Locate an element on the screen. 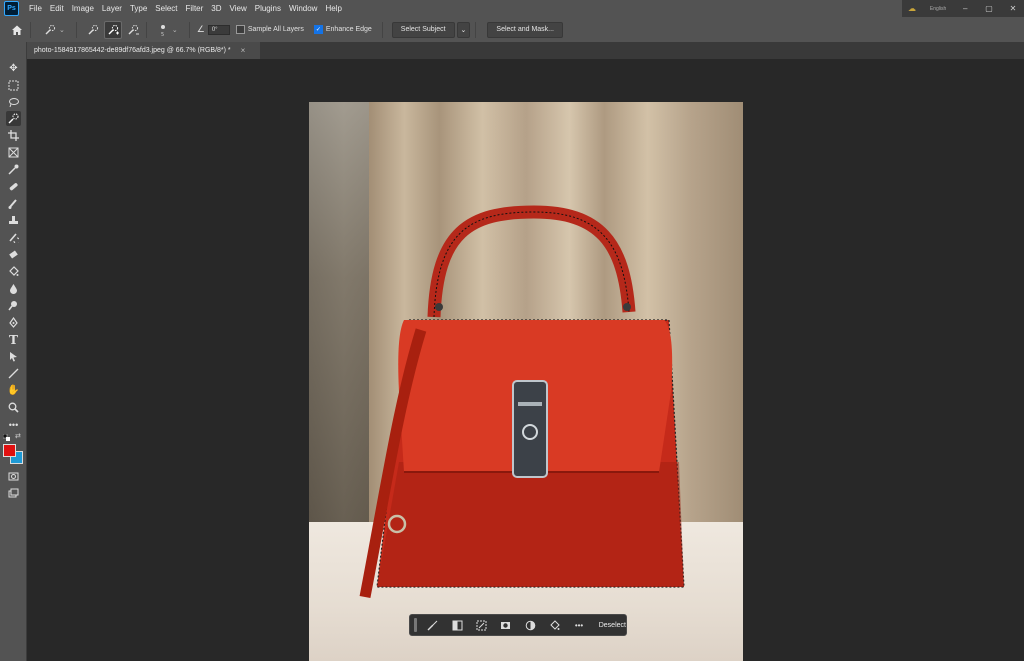 This screenshot has width=1024, height=661. enhance-edge-checkbox: ✓ Enhance Edge is located at coordinates (342, 29).